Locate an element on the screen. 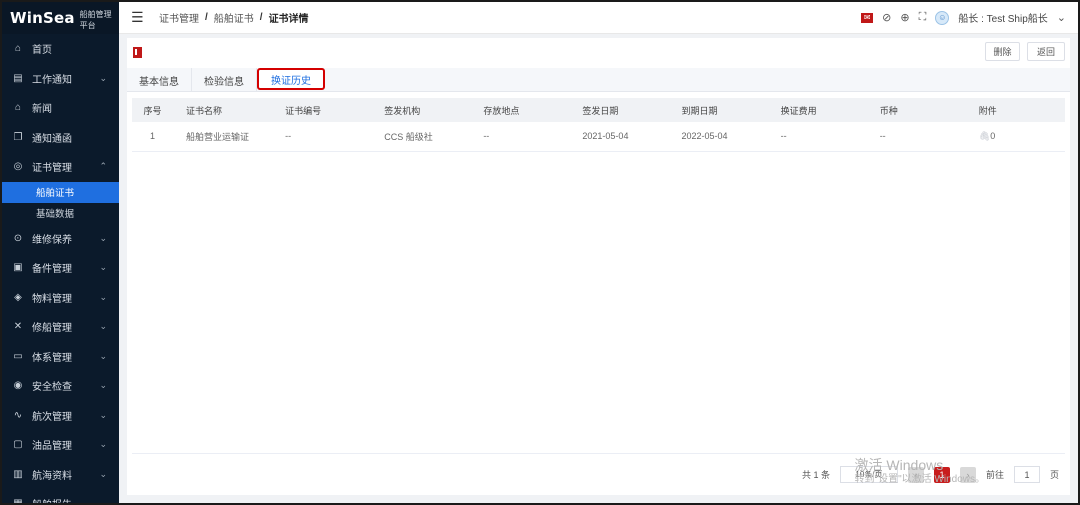 This screenshot has width=1080, height=505. sidebar-item-label: 油品管理 is located at coordinates (52, 447).